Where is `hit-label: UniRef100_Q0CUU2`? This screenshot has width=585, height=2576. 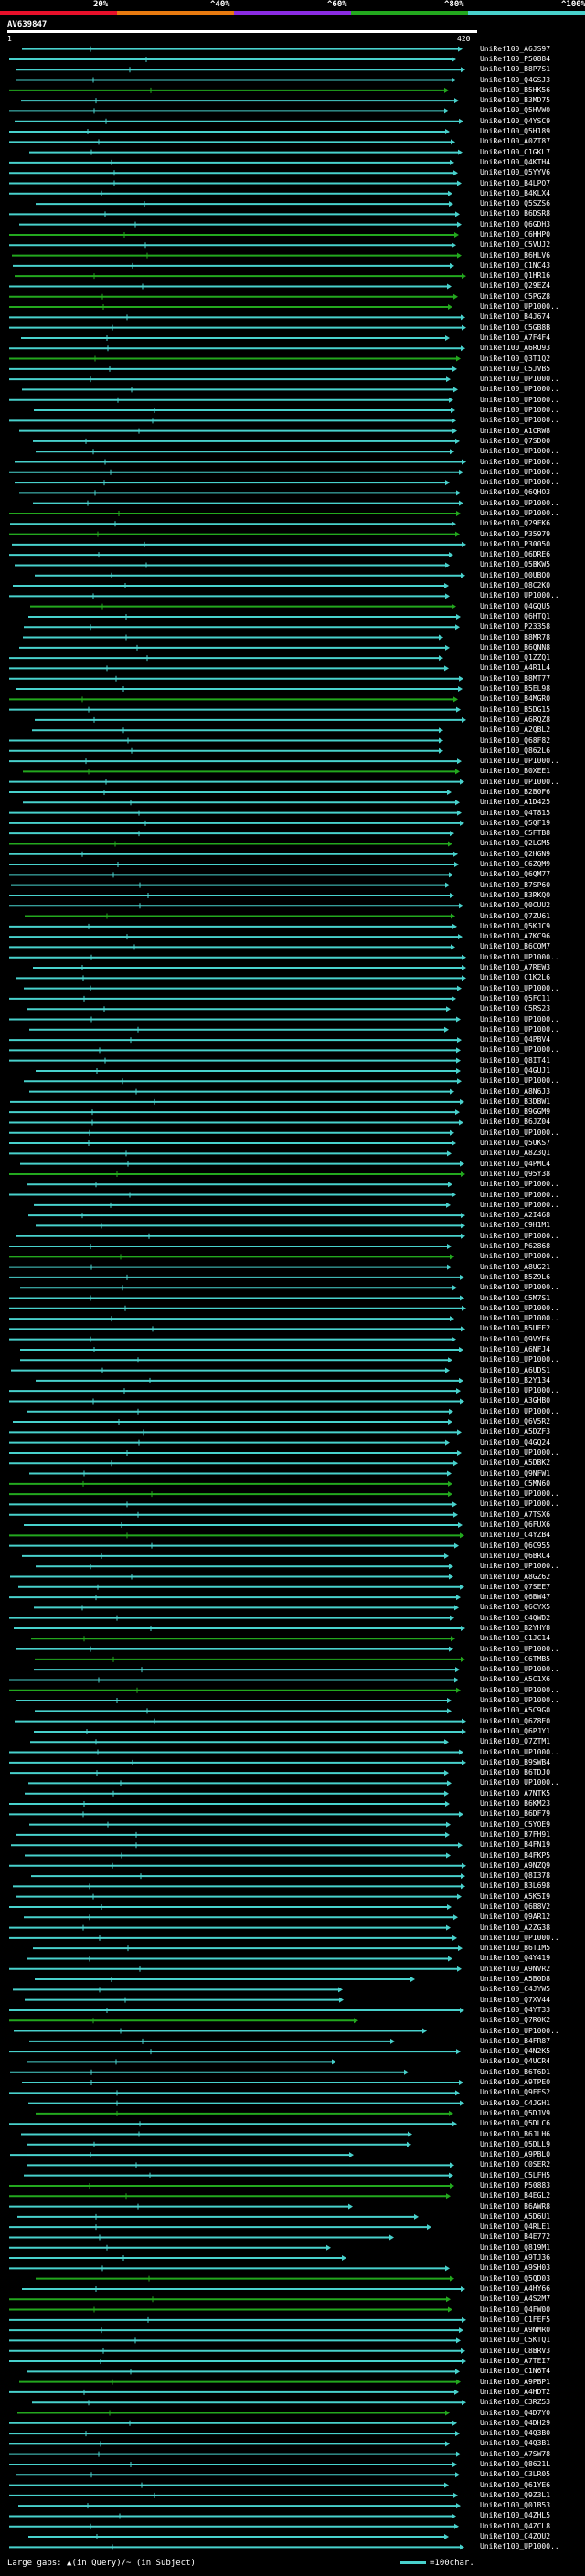
hit-label: UniRef100_Q0CUU2 is located at coordinates (515, 905).